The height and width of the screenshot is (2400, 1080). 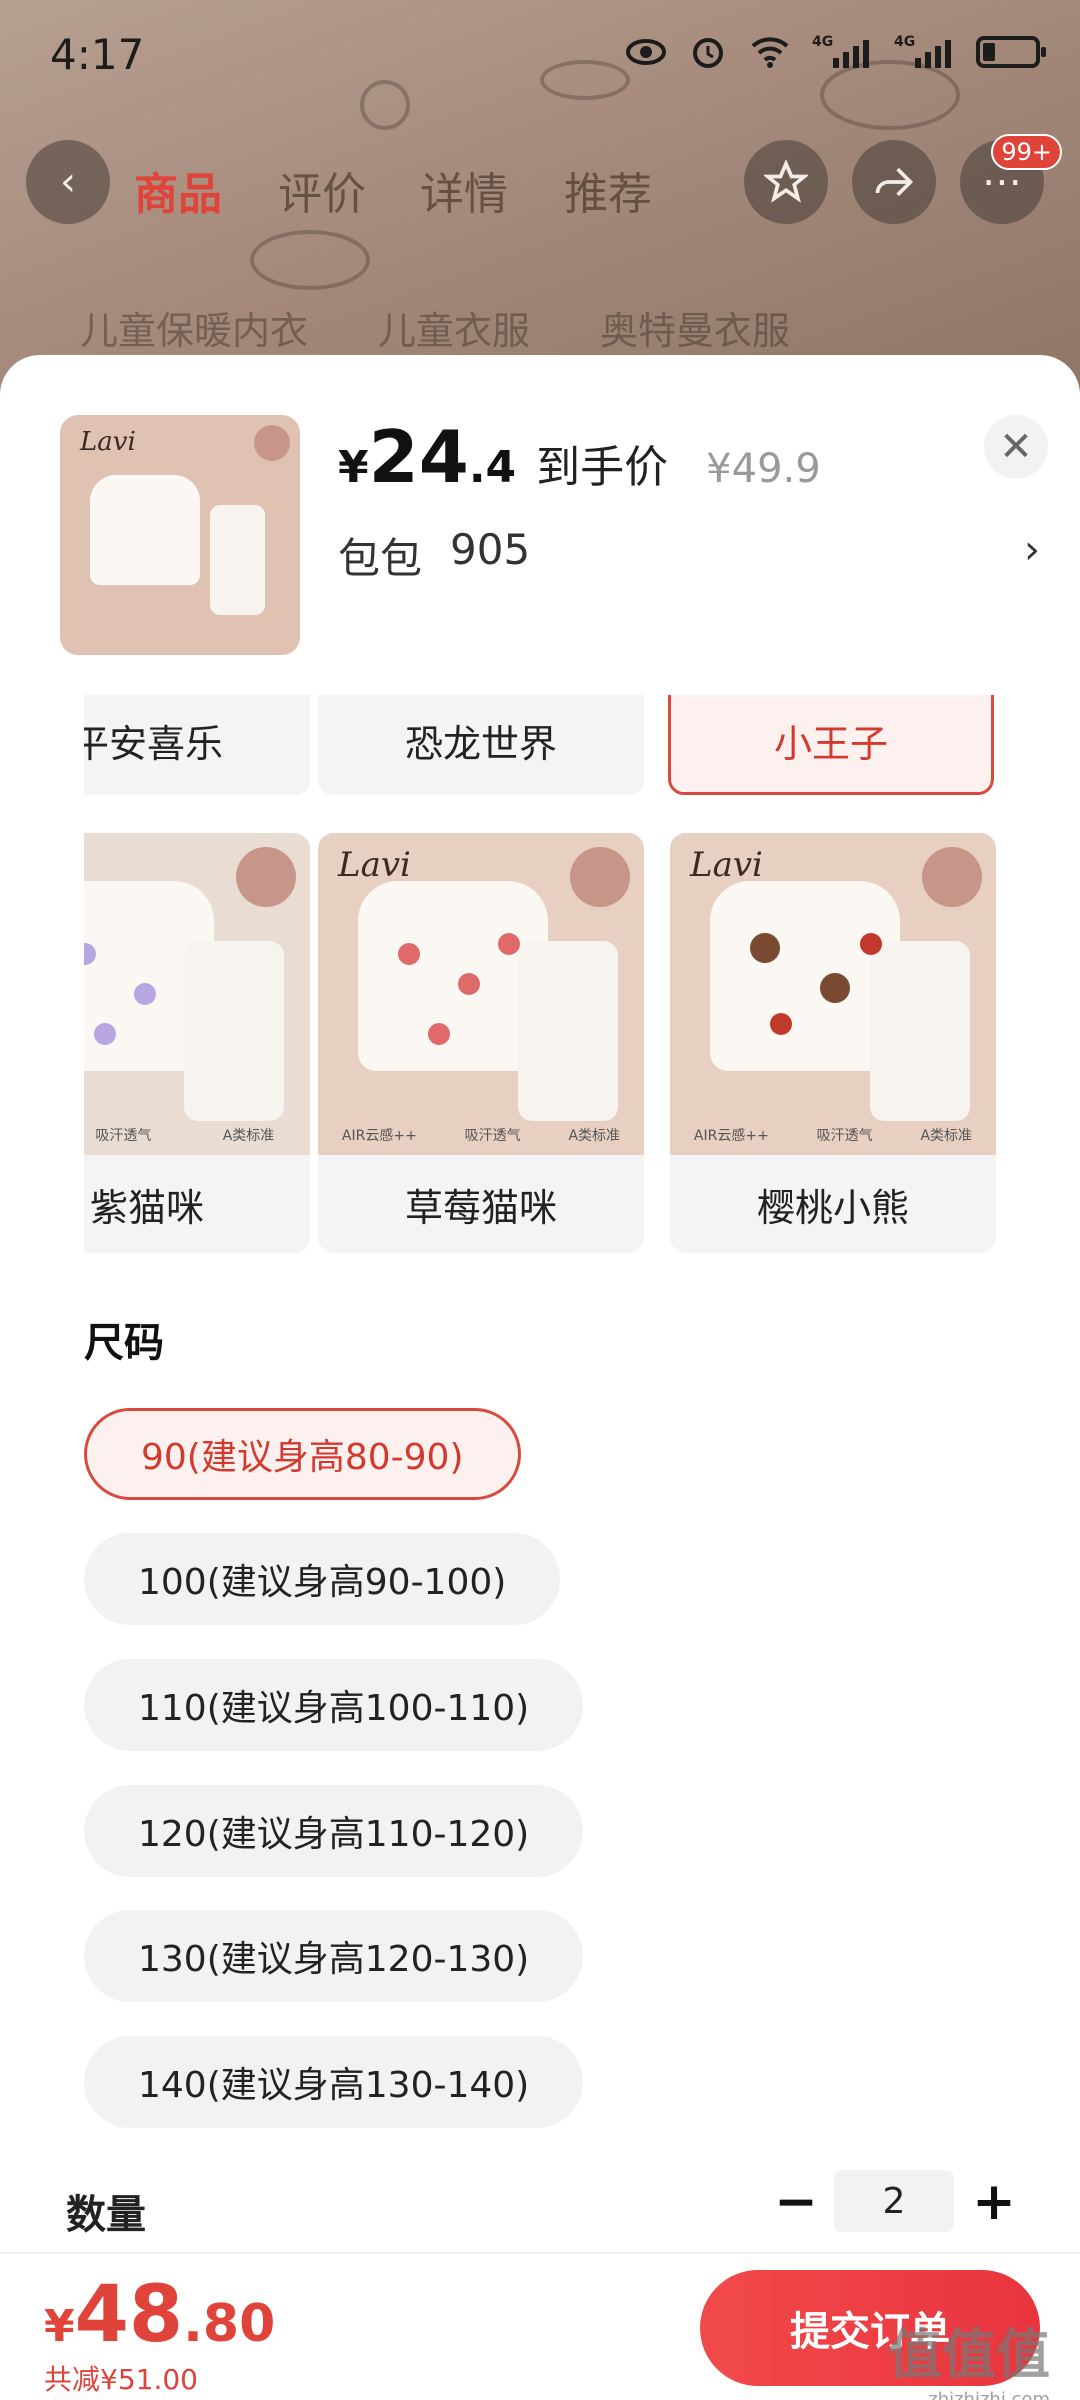 I want to click on style-card-label: 紫猫咪, so click(x=146, y=1207).